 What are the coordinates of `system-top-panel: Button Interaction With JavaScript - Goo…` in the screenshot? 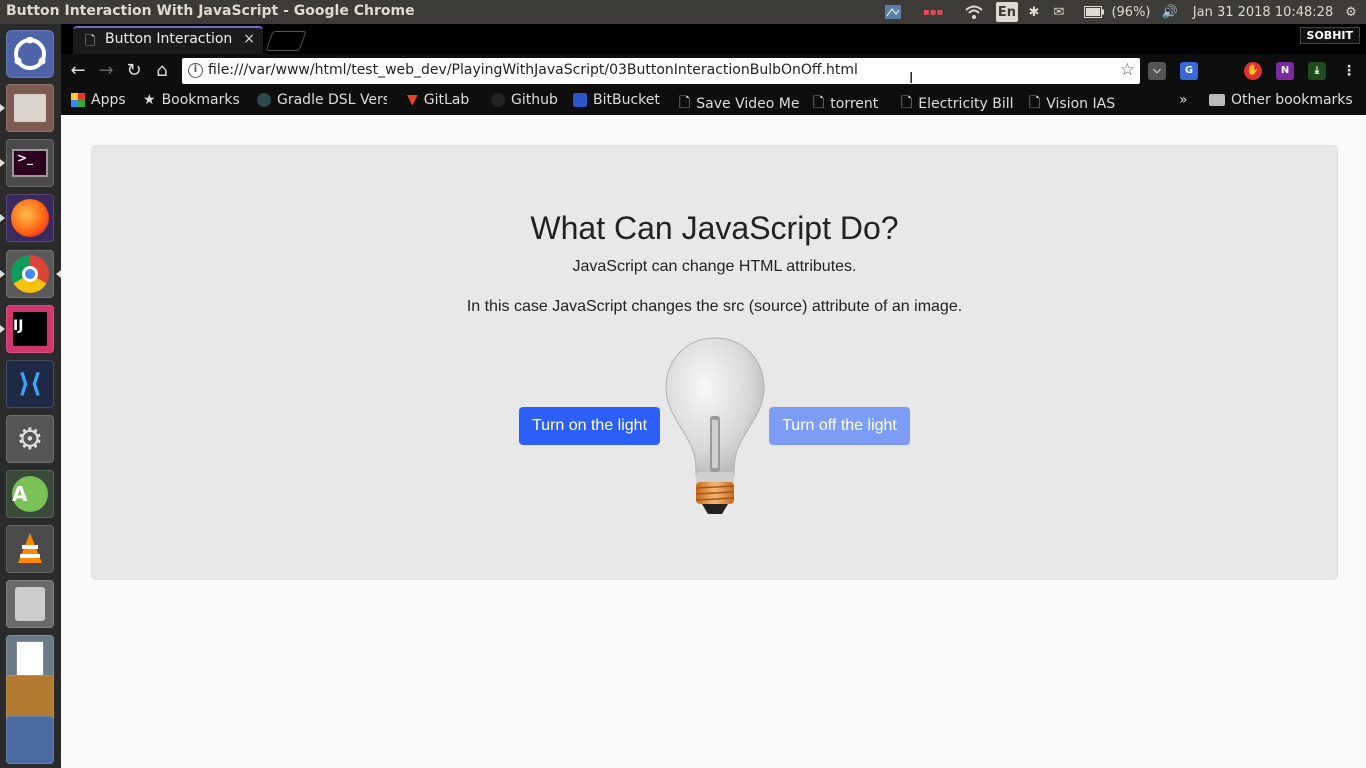 It's located at (683, 12).